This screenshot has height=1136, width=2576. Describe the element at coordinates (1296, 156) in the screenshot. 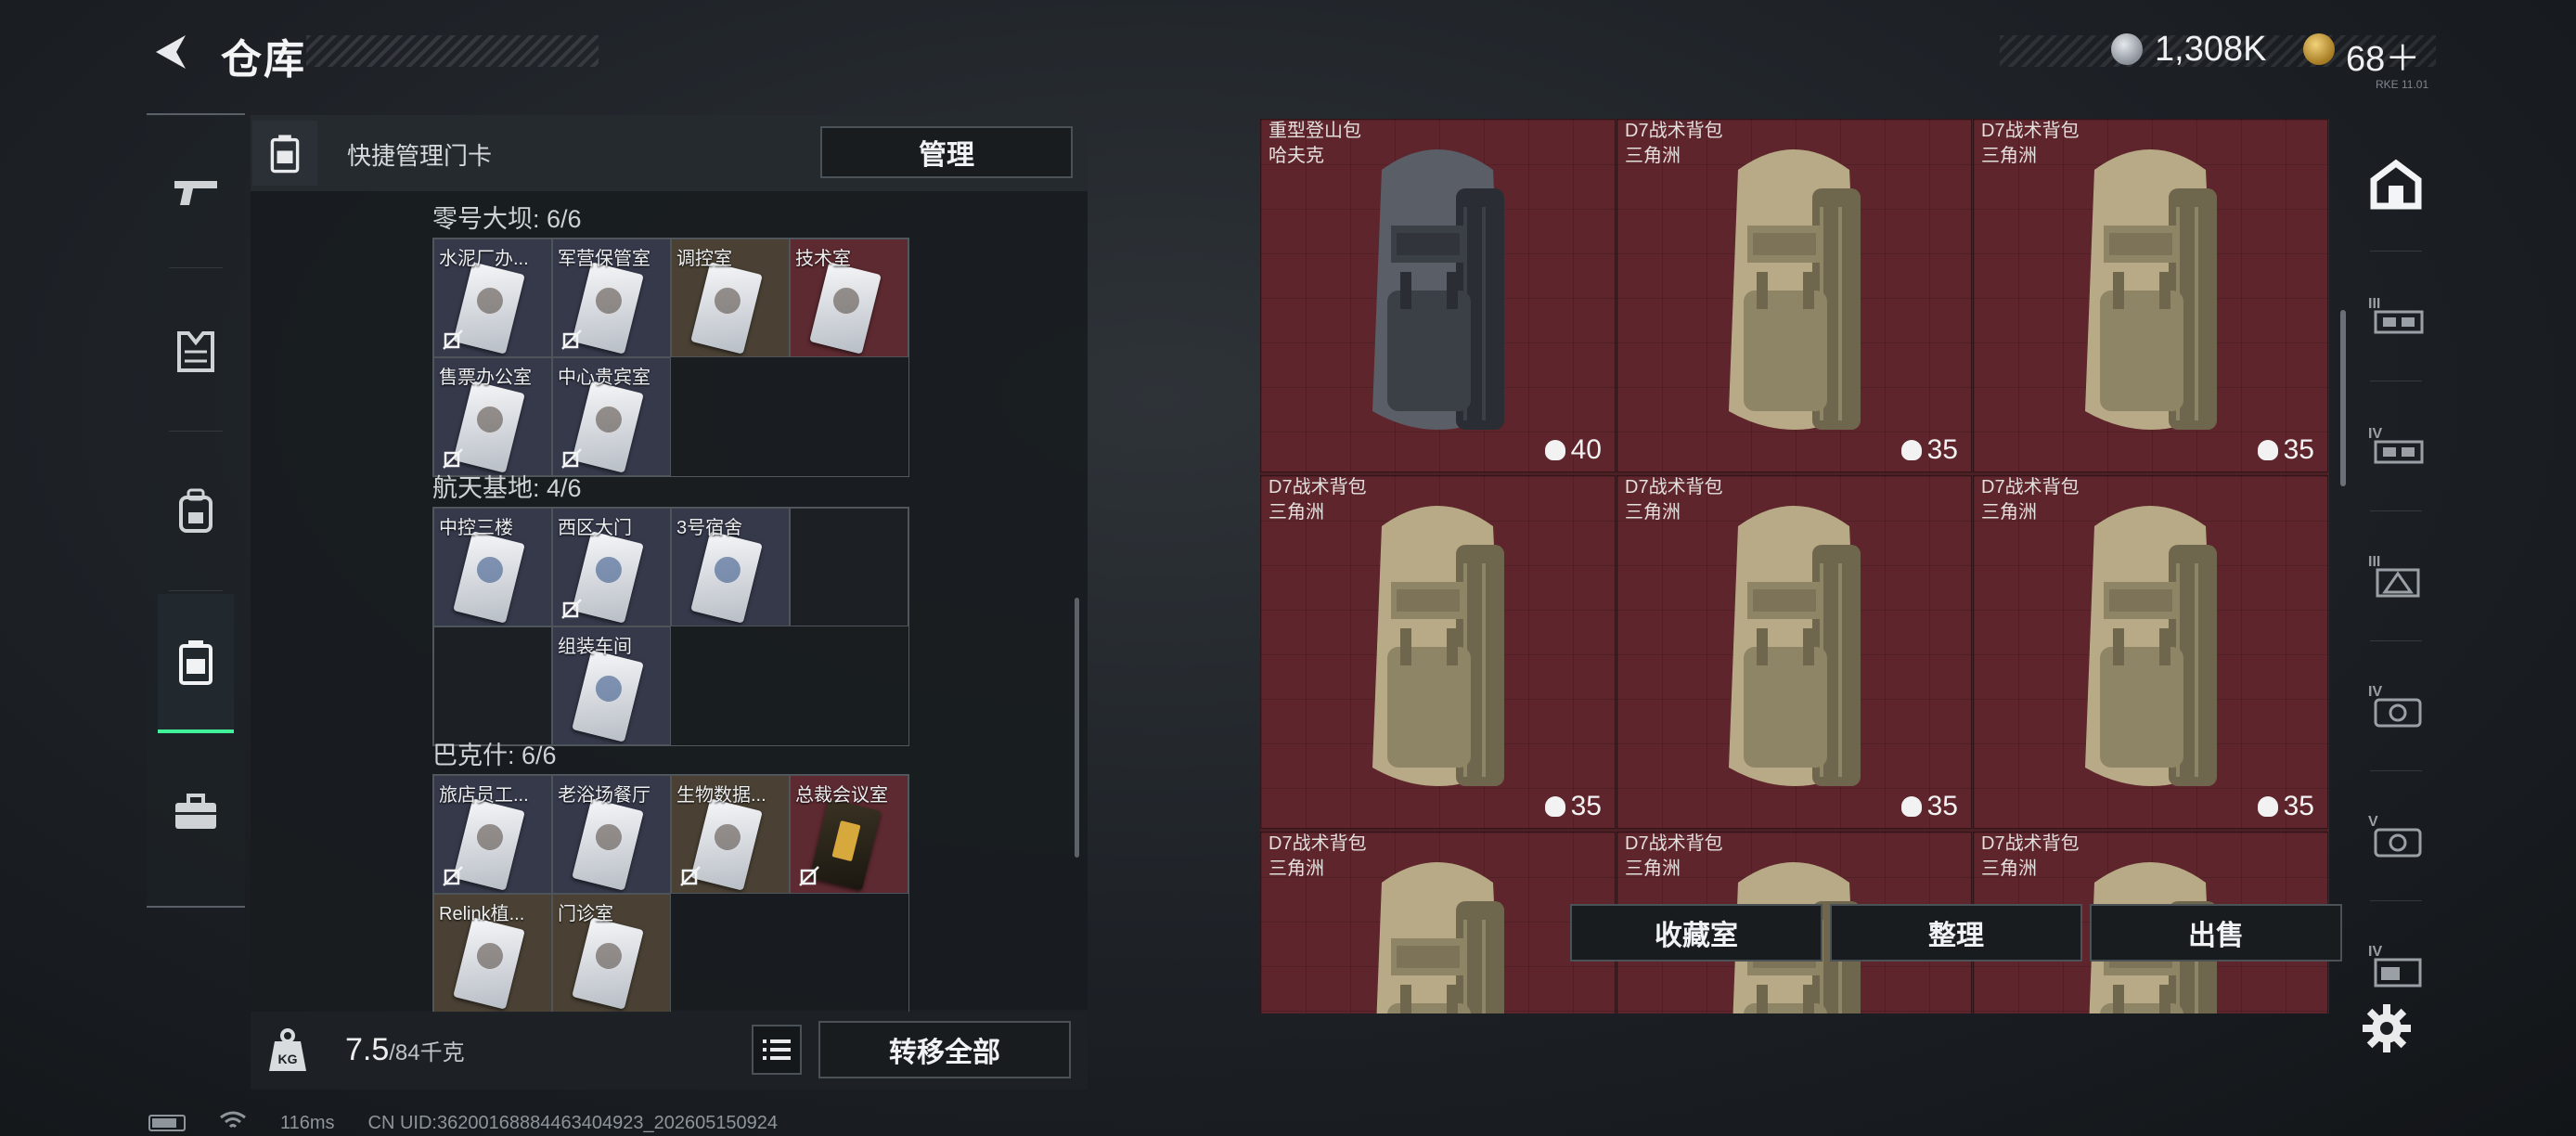

I see `item-faction: 哈夫克` at that location.